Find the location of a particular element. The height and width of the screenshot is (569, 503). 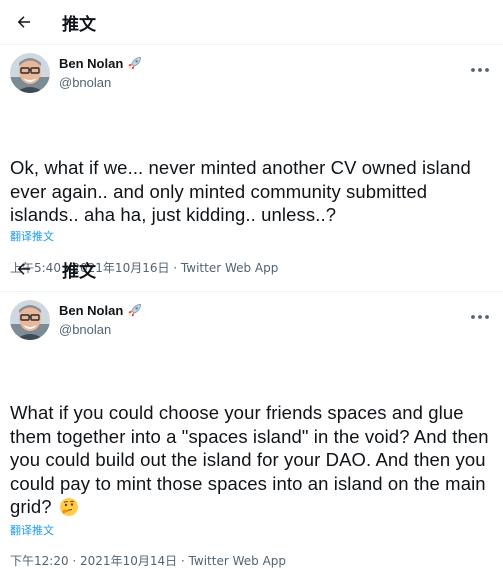

source-app-link: Twitter Web App is located at coordinates (237, 561).